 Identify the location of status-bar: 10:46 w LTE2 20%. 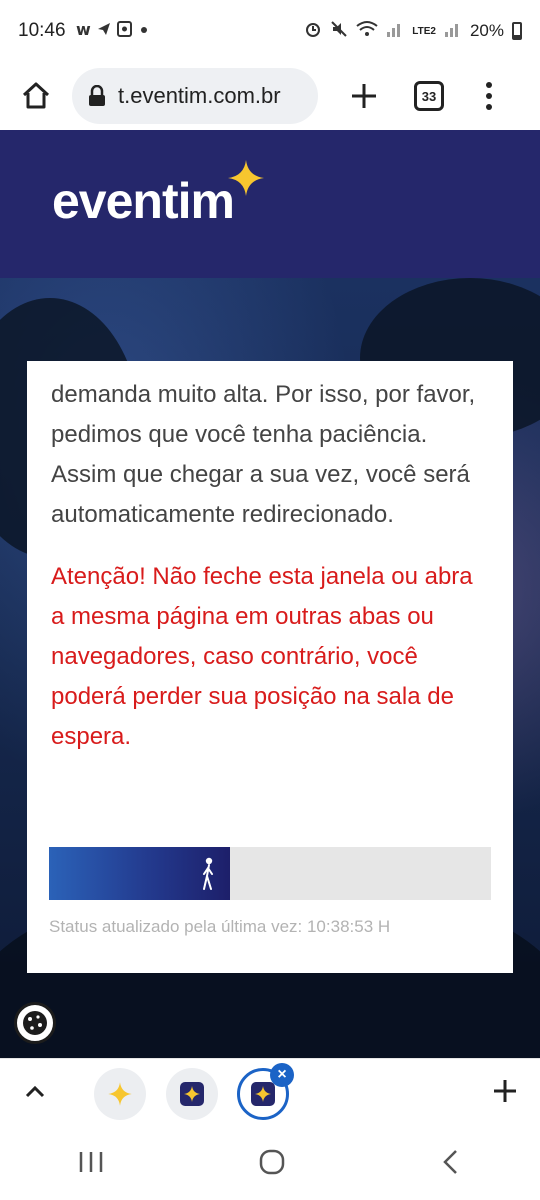
(270, 31).